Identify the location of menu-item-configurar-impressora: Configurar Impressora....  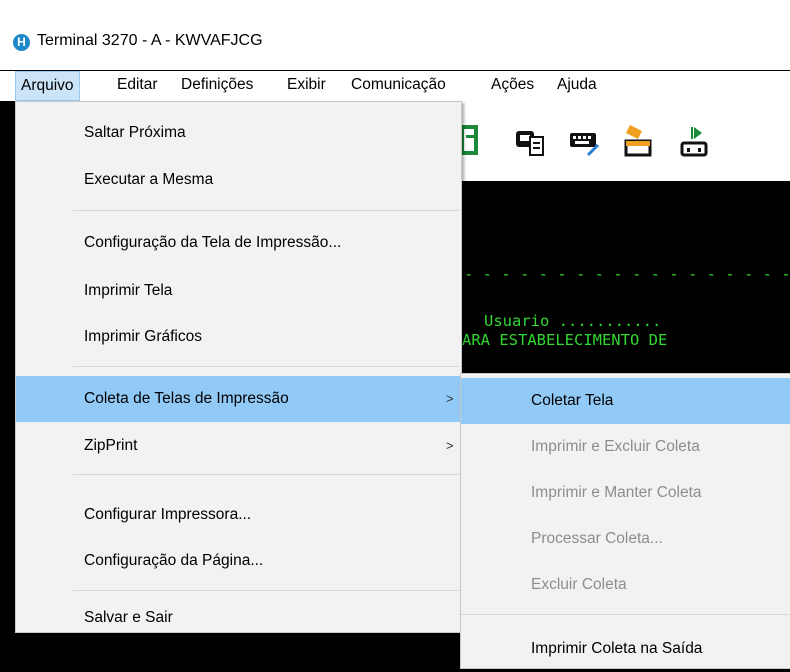
(238, 515).